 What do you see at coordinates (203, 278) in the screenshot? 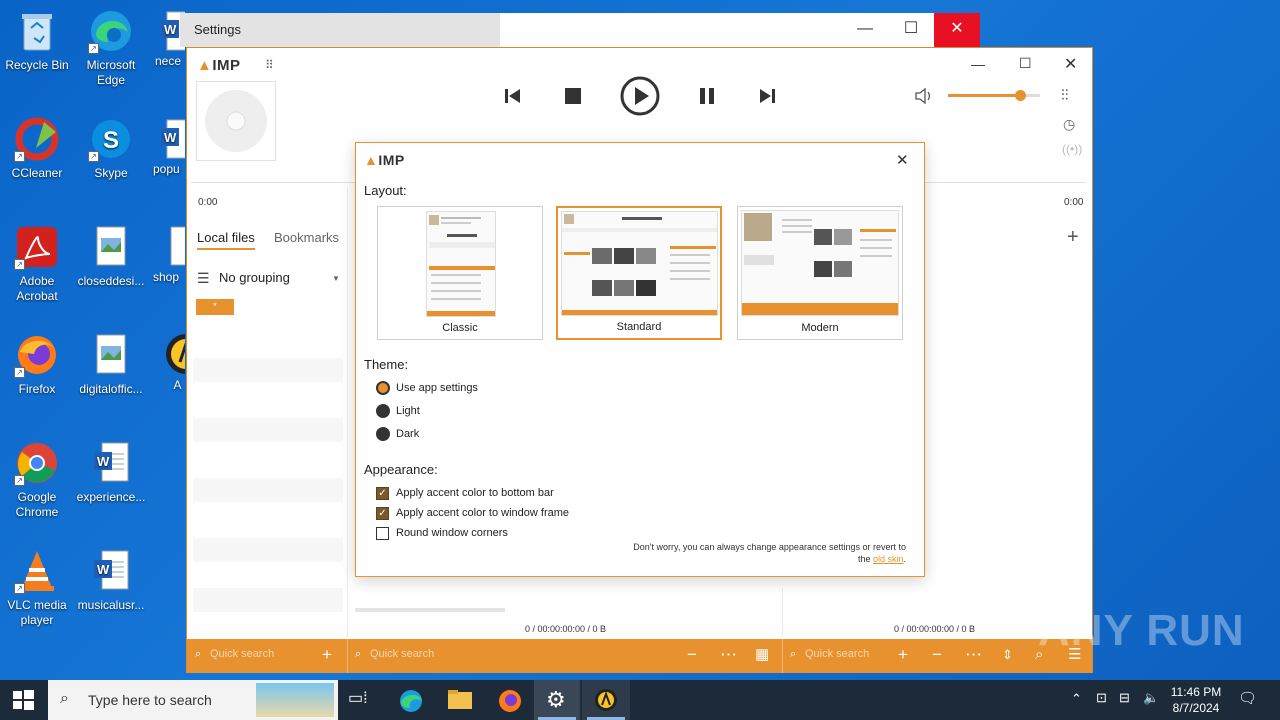
I see `menu-icon: ☰` at bounding box center [203, 278].